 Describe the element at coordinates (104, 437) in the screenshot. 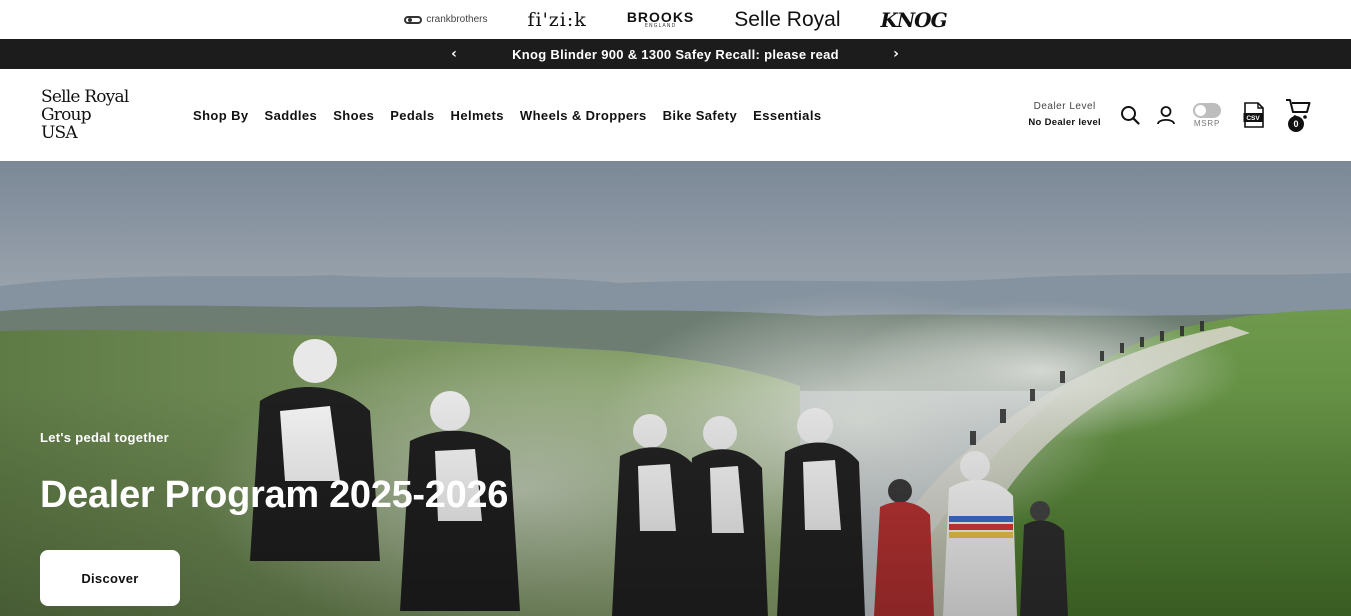

I see `hero-eyebrow: Let's pedal together` at that location.